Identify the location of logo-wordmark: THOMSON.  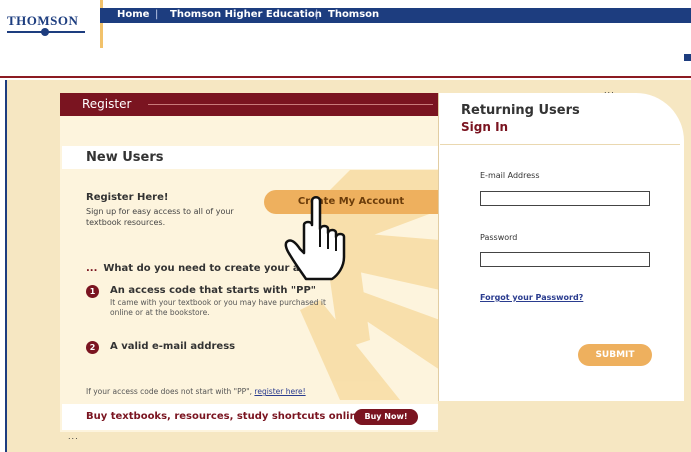
(43, 20).